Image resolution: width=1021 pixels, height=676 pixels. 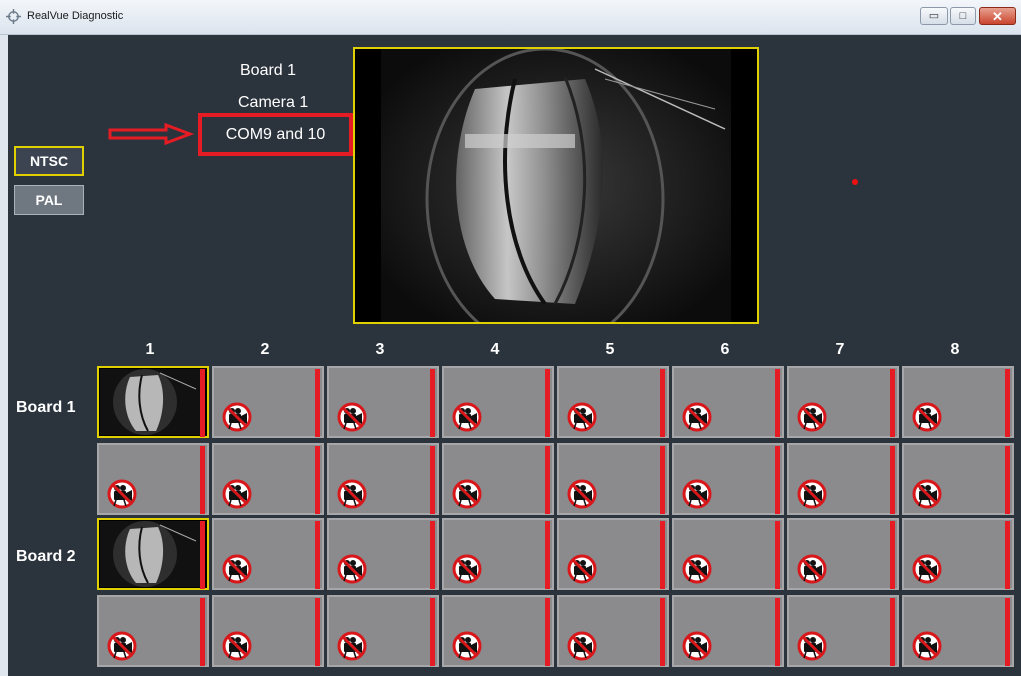 What do you see at coordinates (725, 349) in the screenshot?
I see `column-header: 6` at bounding box center [725, 349].